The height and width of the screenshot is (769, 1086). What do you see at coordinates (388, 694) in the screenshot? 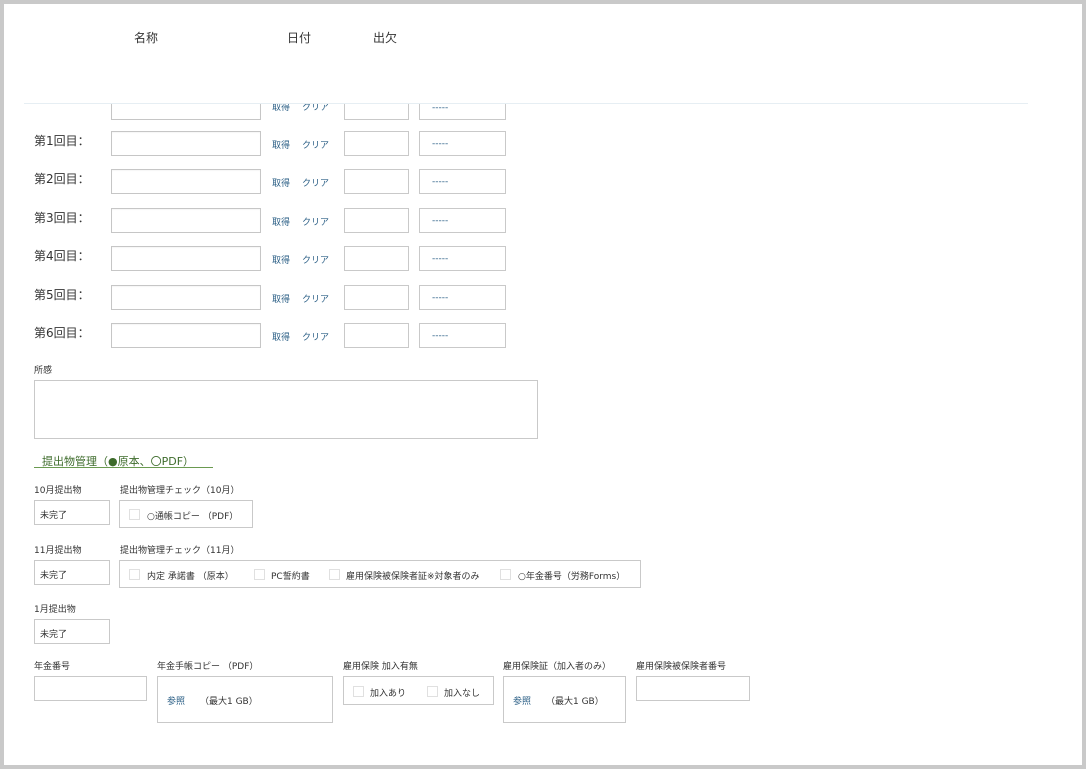
I see `radio-yes-label: 加入あり` at bounding box center [388, 694].